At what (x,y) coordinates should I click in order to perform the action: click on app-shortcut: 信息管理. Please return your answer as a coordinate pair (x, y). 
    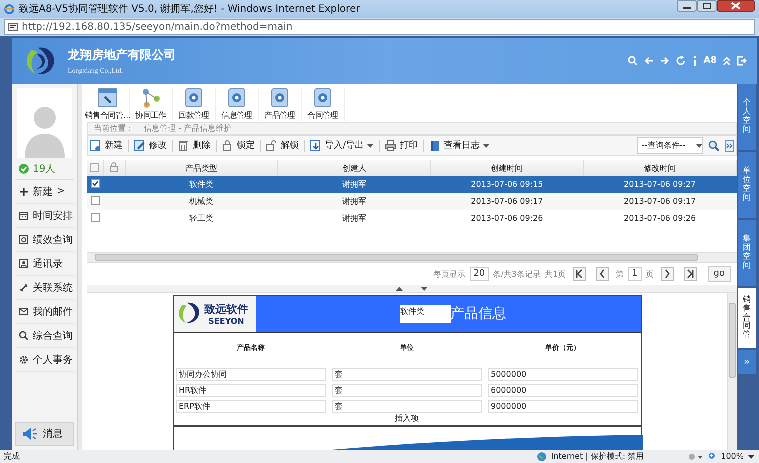
    Looking at the image, I should click on (237, 104).